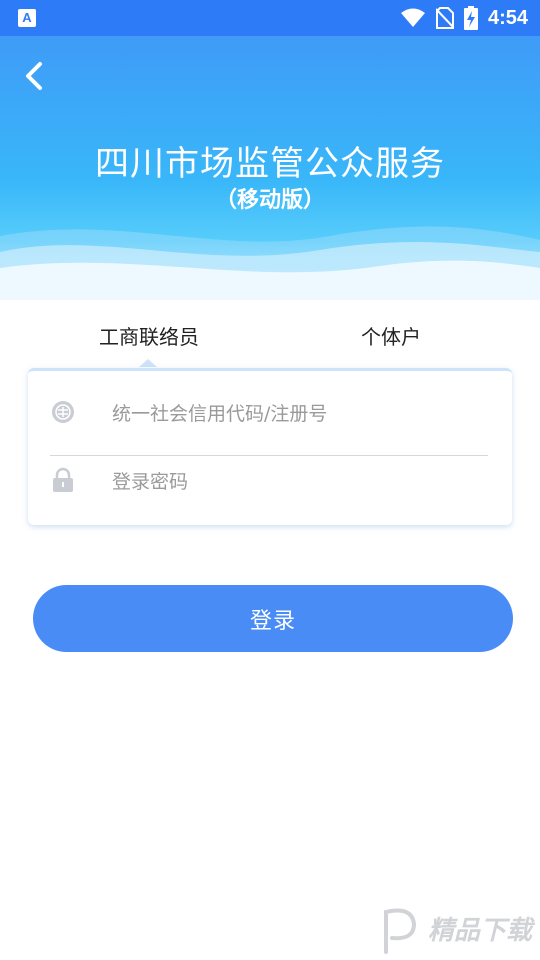 The height and width of the screenshot is (960, 540). I want to click on clock: 4:54, so click(507, 17).